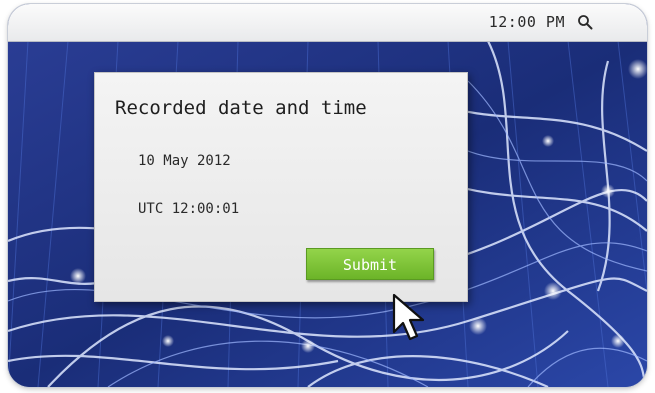 Image resolution: width=655 pixels, height=393 pixels. What do you see at coordinates (408, 317) in the screenshot?
I see `mouse-pointer-icon` at bounding box center [408, 317].